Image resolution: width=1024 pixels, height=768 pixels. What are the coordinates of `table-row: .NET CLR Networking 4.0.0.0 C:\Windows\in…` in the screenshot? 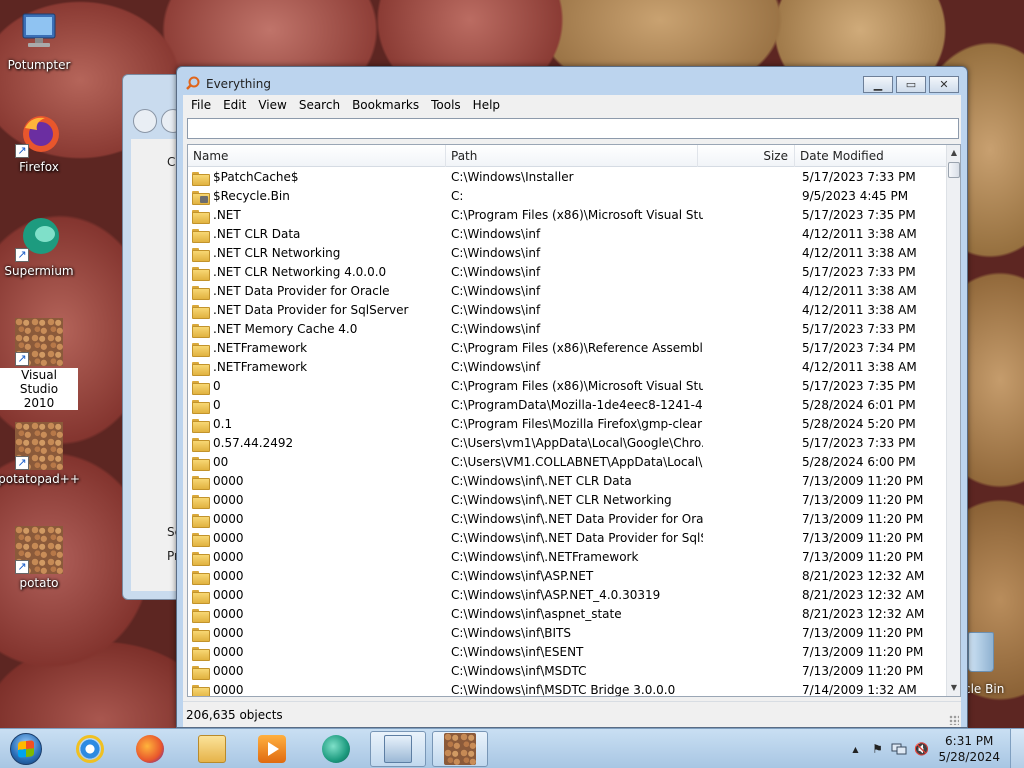 It's located at (568, 272).